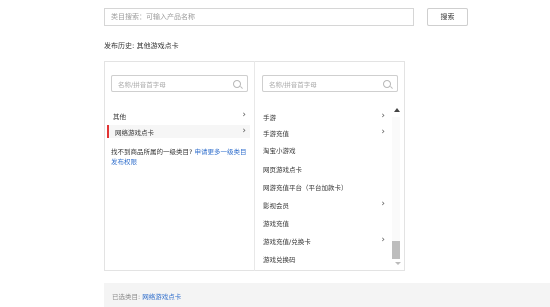  Describe the element at coordinates (119, 116) in the screenshot. I see `category-label: 其他` at that location.